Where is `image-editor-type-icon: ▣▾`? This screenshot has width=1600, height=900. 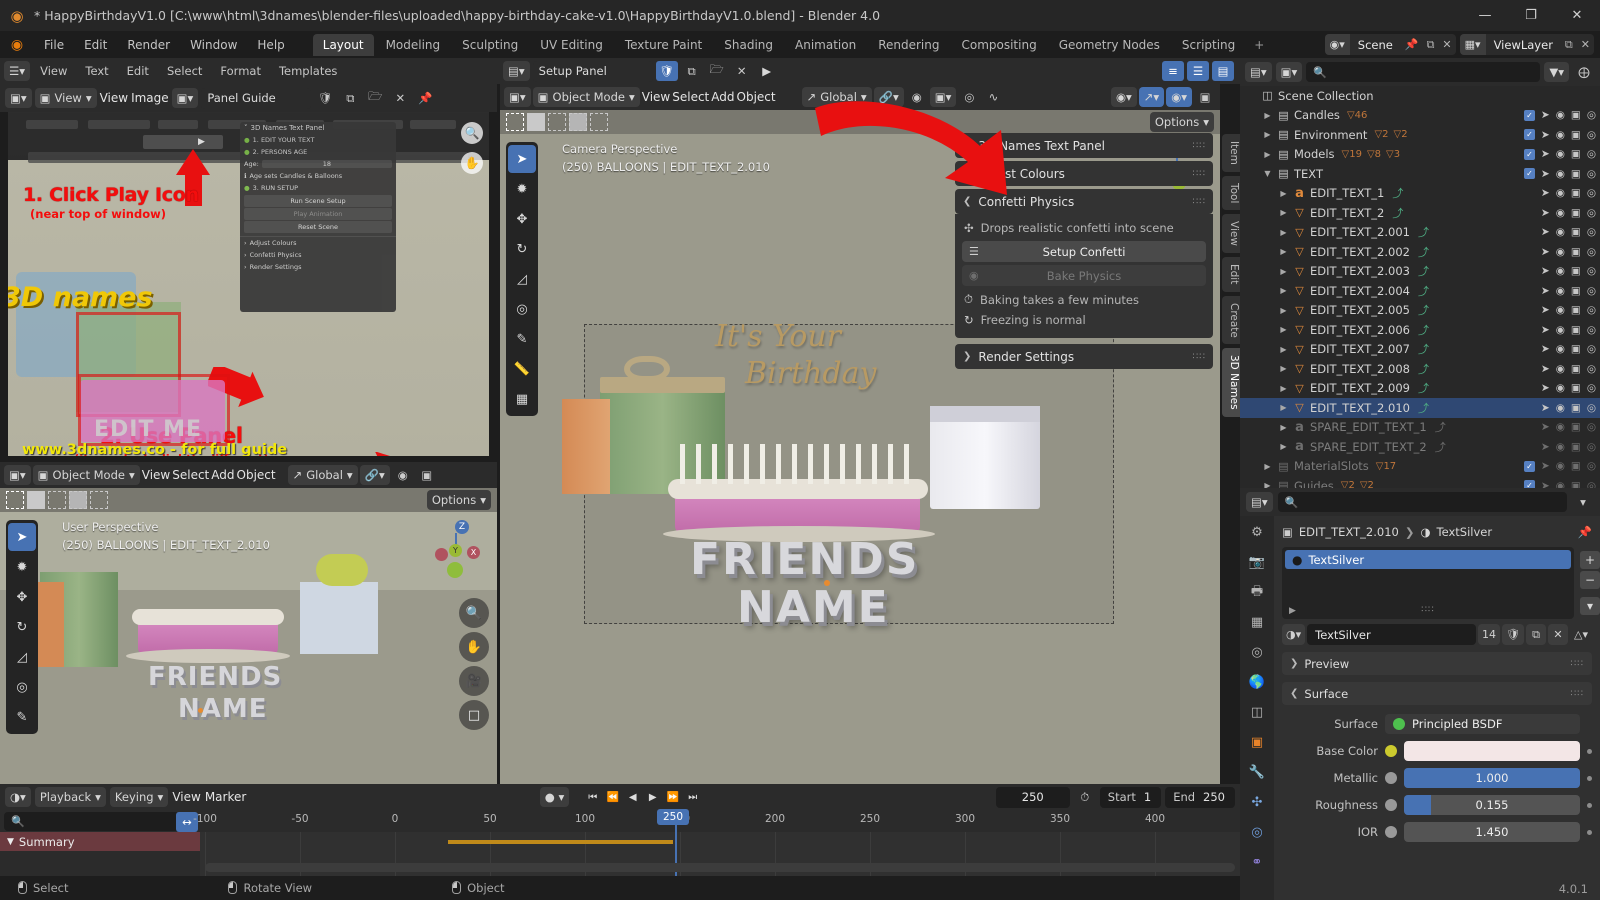
image-editor-type-icon: ▣▾ is located at coordinates (18, 98).